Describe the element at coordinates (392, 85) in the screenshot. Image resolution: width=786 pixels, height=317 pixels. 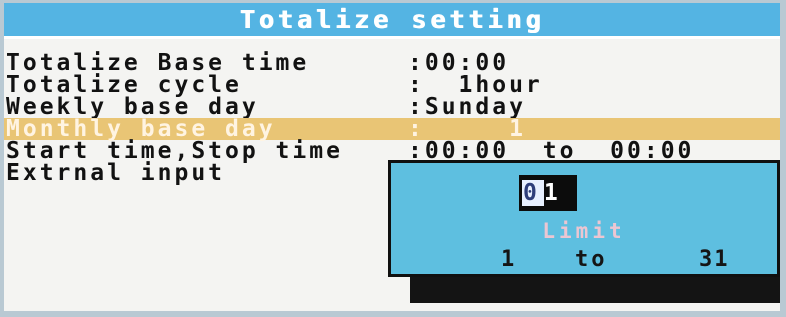
I see `setting-row-cycle: Totalize cycle : 1hour` at that location.